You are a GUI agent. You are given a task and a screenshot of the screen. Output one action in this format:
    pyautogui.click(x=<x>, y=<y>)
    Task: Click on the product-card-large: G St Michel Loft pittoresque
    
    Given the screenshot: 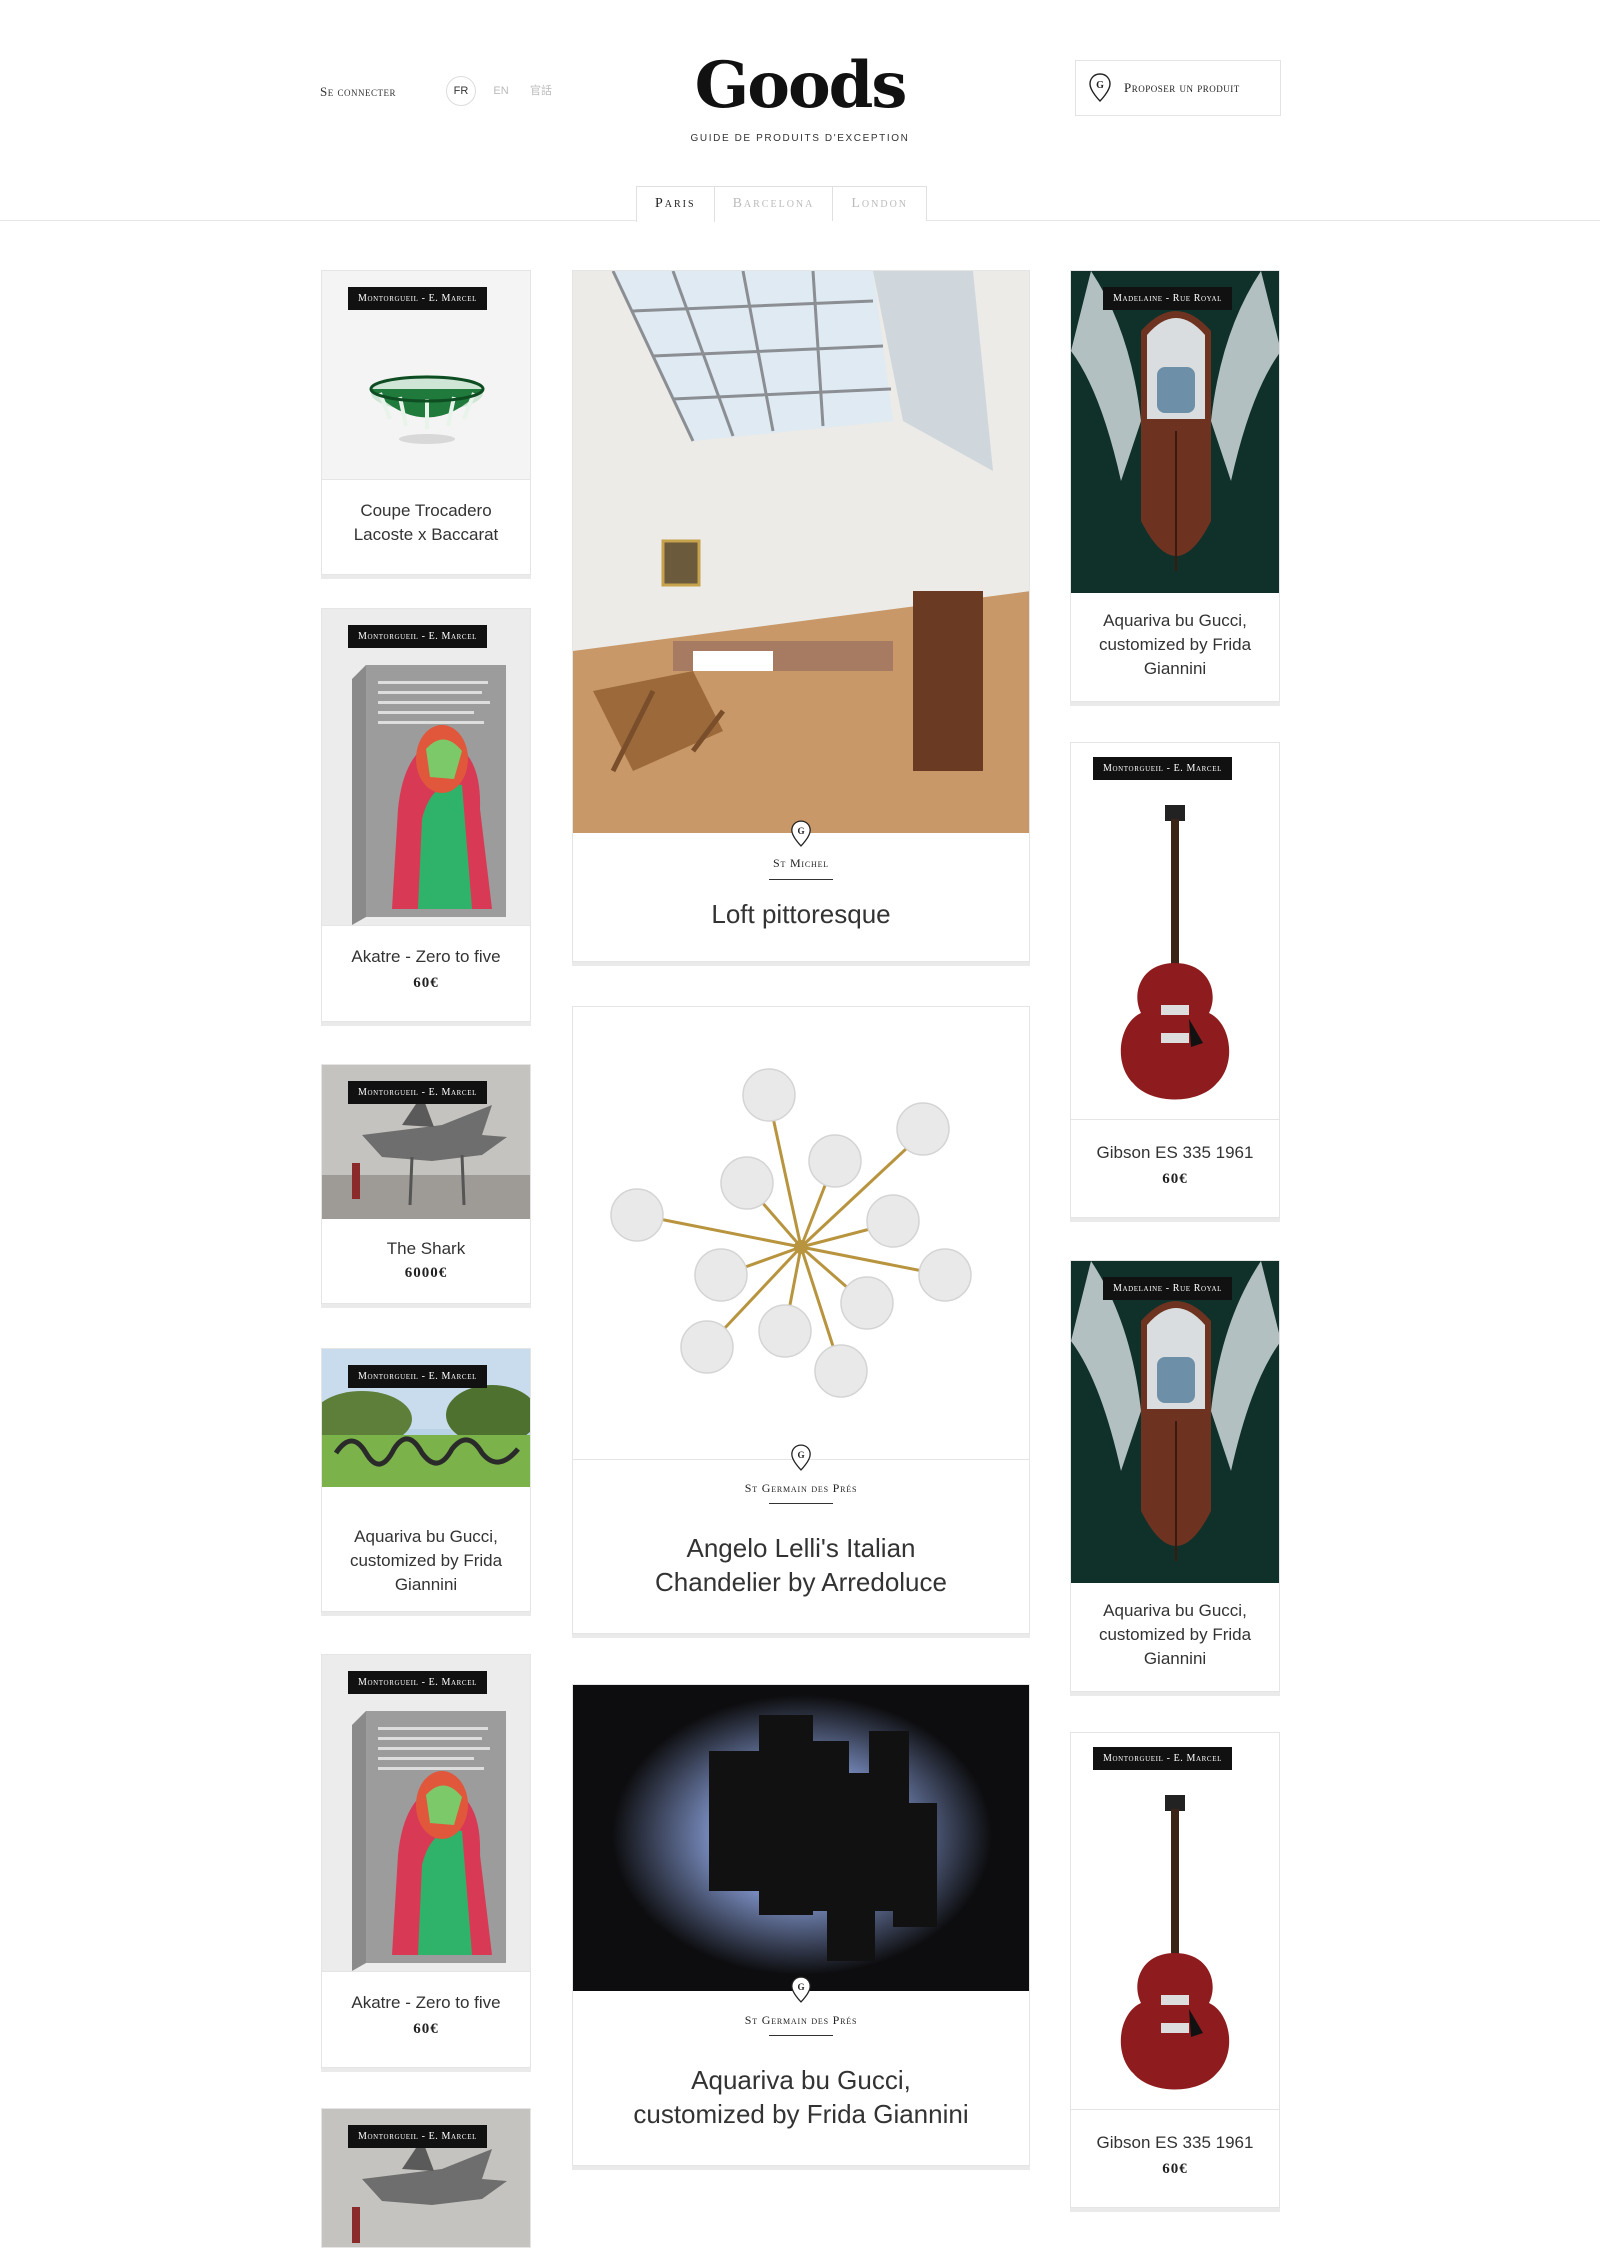 What is the action you would take?
    pyautogui.click(x=801, y=616)
    